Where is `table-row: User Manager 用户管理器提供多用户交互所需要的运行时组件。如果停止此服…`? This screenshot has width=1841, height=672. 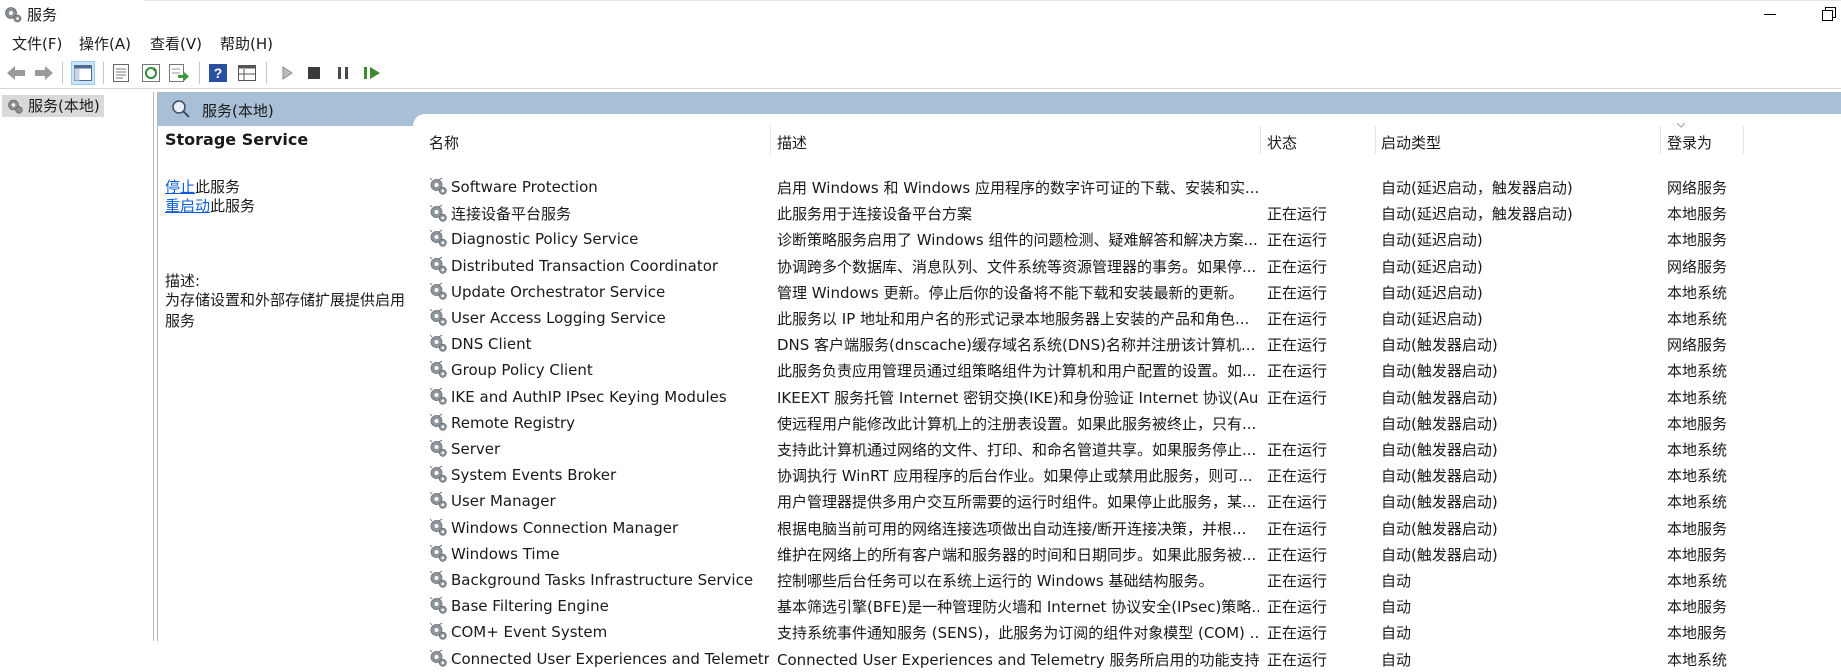
table-row: User Manager 用户管理器提供多用户交互所需要的运行时组件。如果停止此服… is located at coordinates (1132, 501).